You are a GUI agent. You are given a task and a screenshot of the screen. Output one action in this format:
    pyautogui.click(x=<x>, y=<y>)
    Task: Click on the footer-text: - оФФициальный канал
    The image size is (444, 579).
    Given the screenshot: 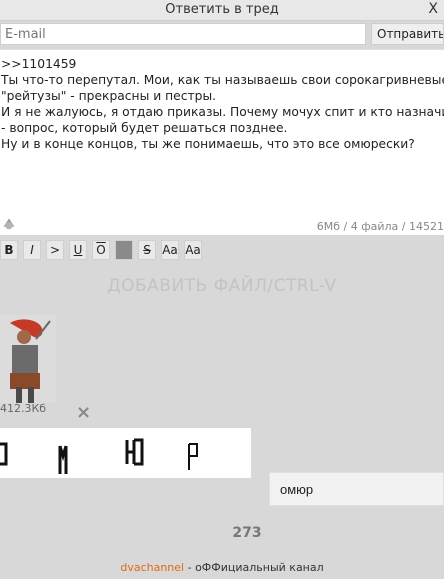 What is the action you would take?
    pyautogui.click(x=254, y=567)
    